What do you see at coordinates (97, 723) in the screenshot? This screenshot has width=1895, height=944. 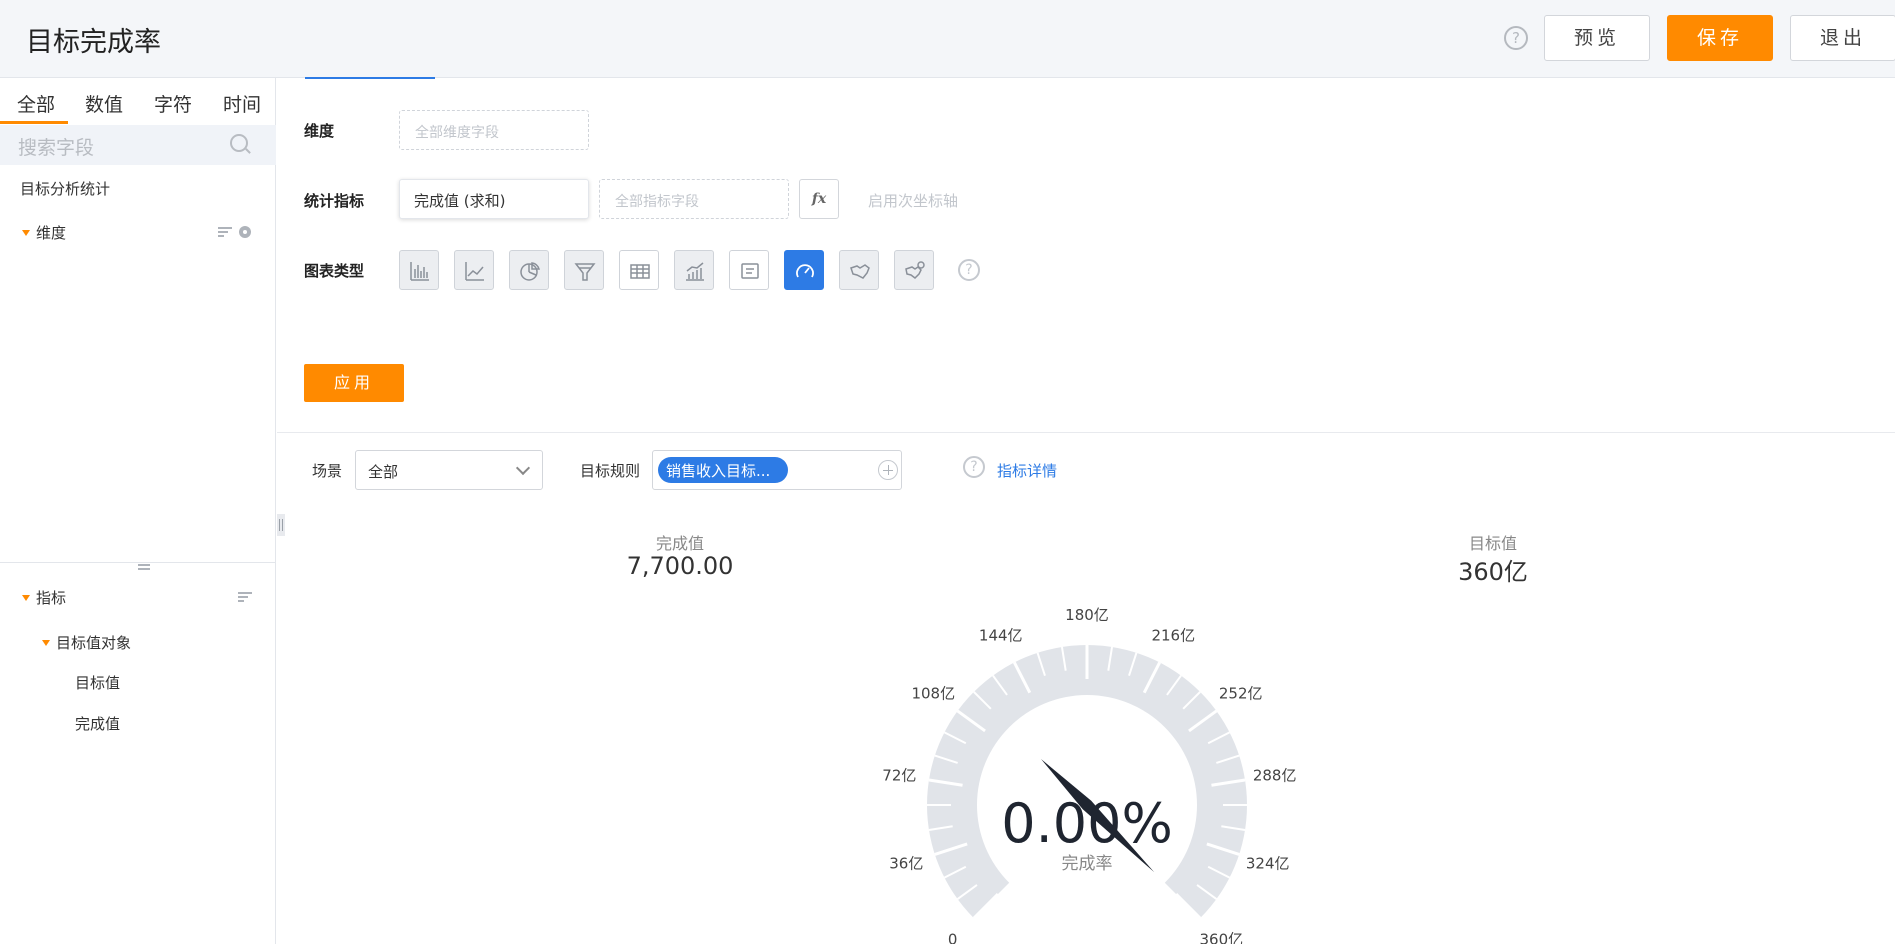 I see `field-actual-value: 完成值` at bounding box center [97, 723].